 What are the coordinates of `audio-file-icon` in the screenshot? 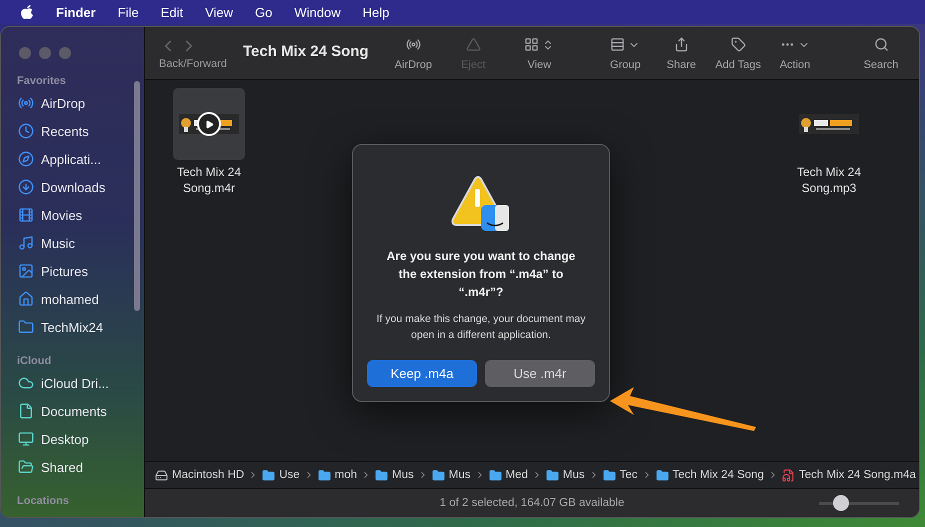 It's located at (788, 475).